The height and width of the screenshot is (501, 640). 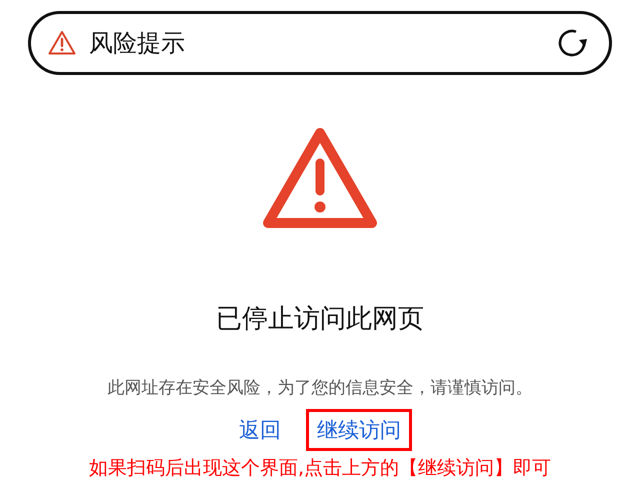 I want to click on warning-icon, so click(x=62, y=43).